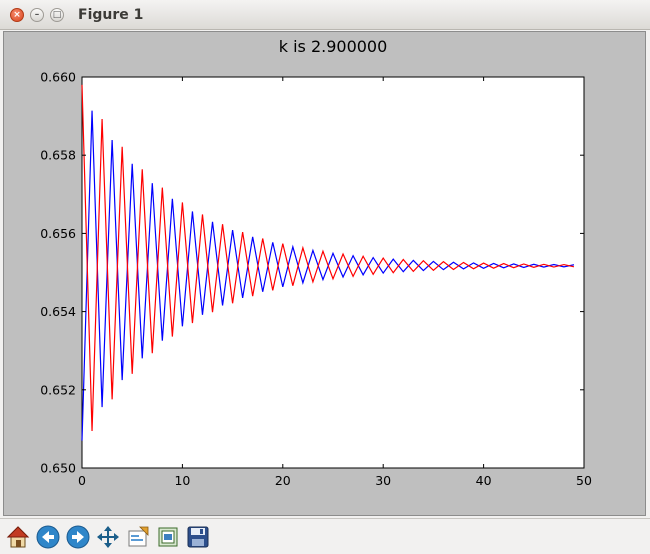 This screenshot has height=554, width=650. Describe the element at coordinates (58, 311) in the screenshot. I see `y-tick-label: 0.654` at that location.